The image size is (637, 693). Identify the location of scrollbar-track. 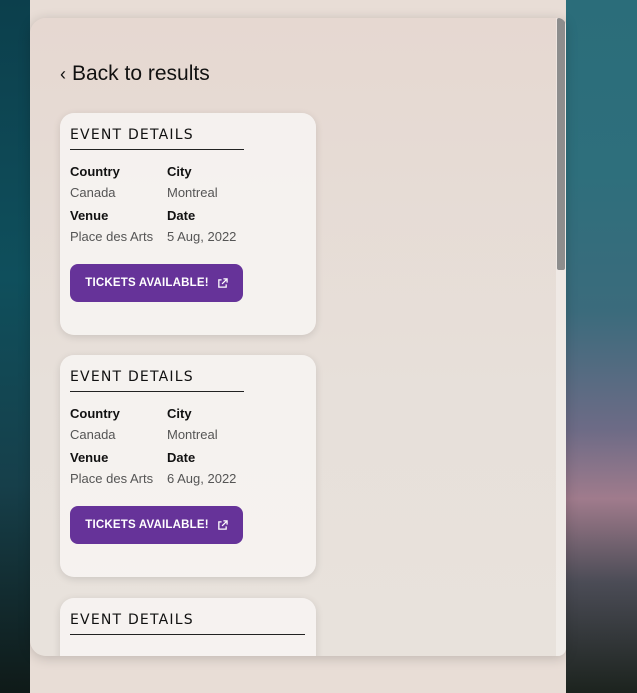
(561, 337).